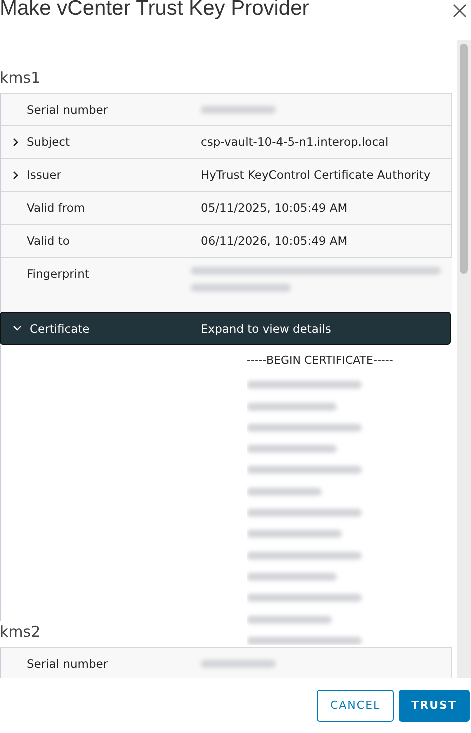  Describe the element at coordinates (434, 706) in the screenshot. I see `trust-button: TRUST` at that location.